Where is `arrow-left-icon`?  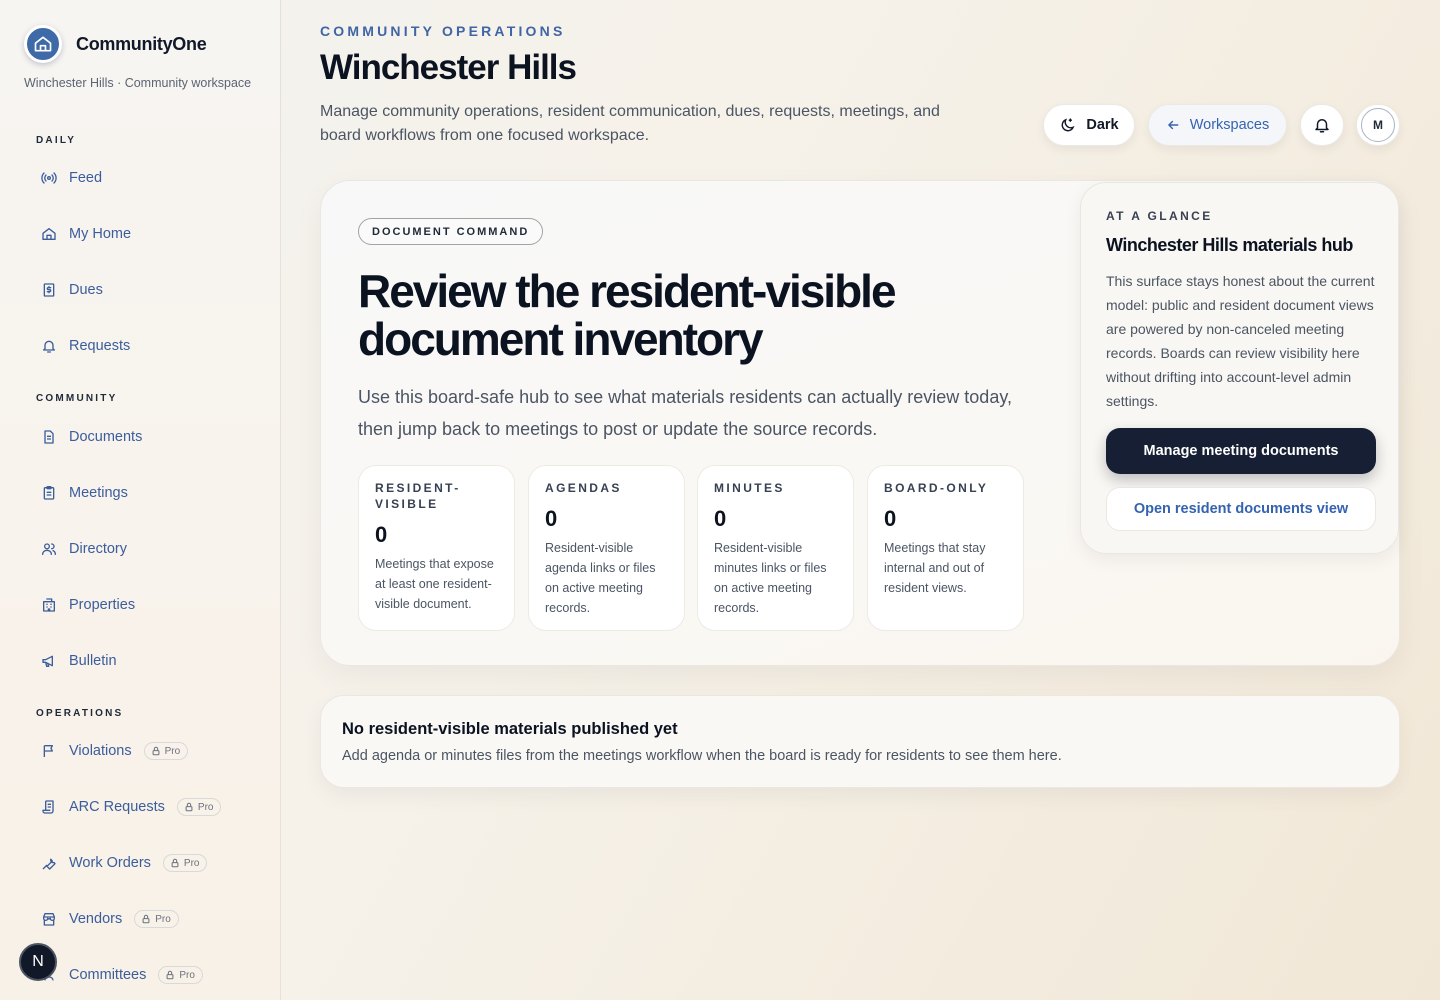 arrow-left-icon is located at coordinates (1173, 125).